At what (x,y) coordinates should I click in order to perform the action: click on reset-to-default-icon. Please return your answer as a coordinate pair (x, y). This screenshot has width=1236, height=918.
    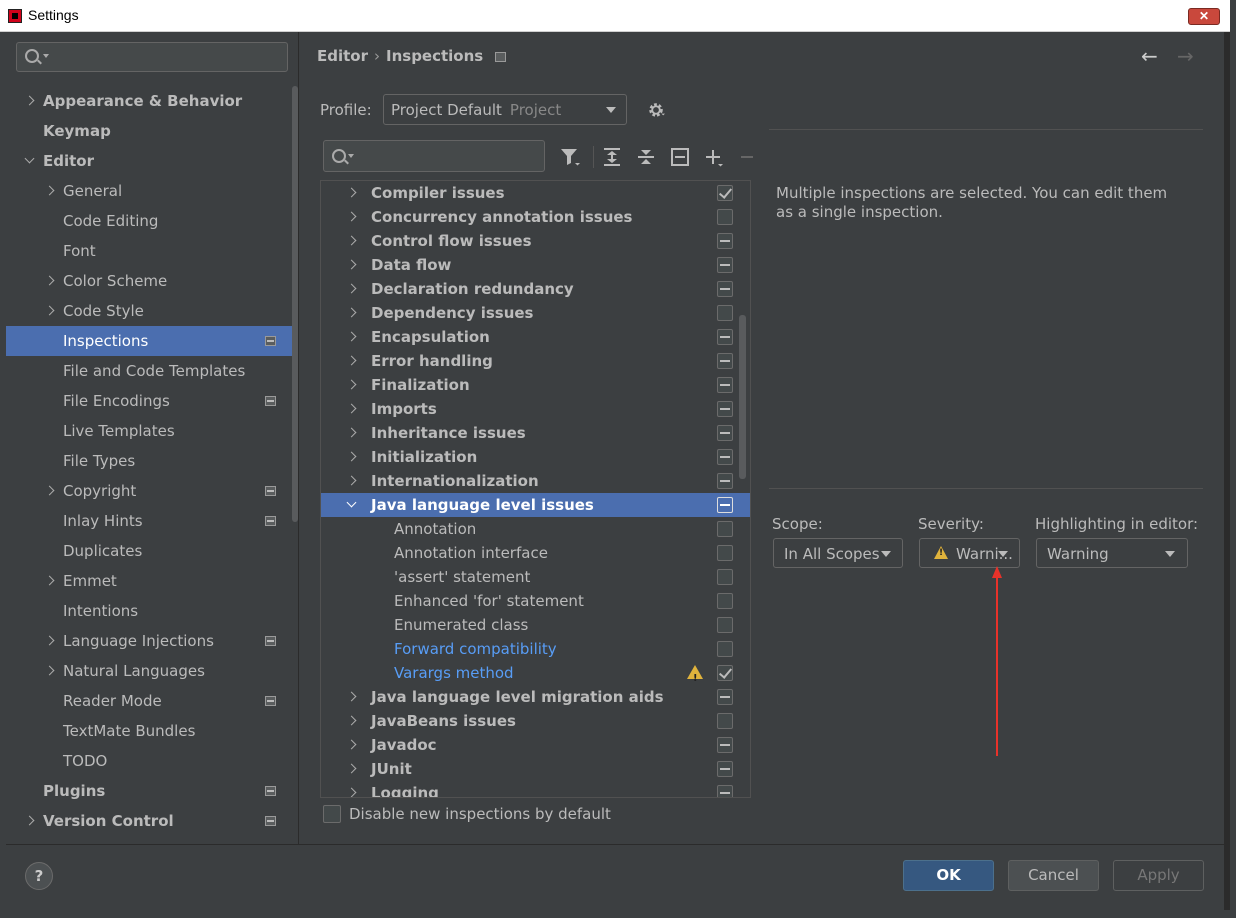
    Looking at the image, I should click on (680, 157).